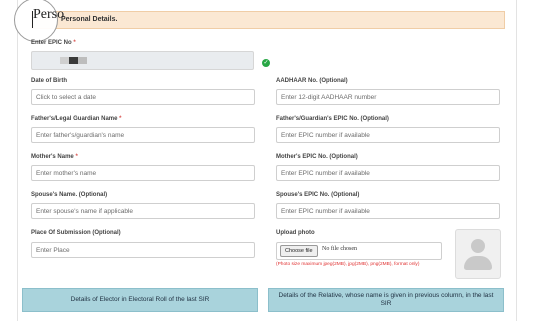 Image resolution: width=555 pixels, height=321 pixels. I want to click on avatar-head, so click(478, 246).